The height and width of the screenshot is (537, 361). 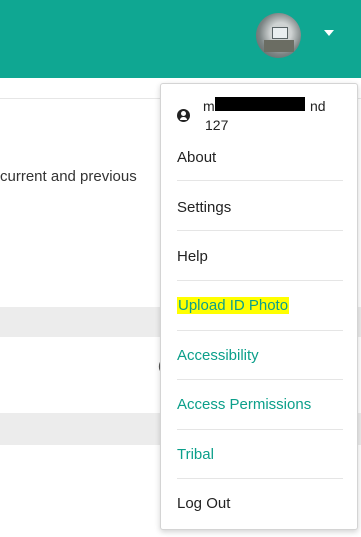 What do you see at coordinates (183, 115) in the screenshot?
I see `user-circle-icon` at bounding box center [183, 115].